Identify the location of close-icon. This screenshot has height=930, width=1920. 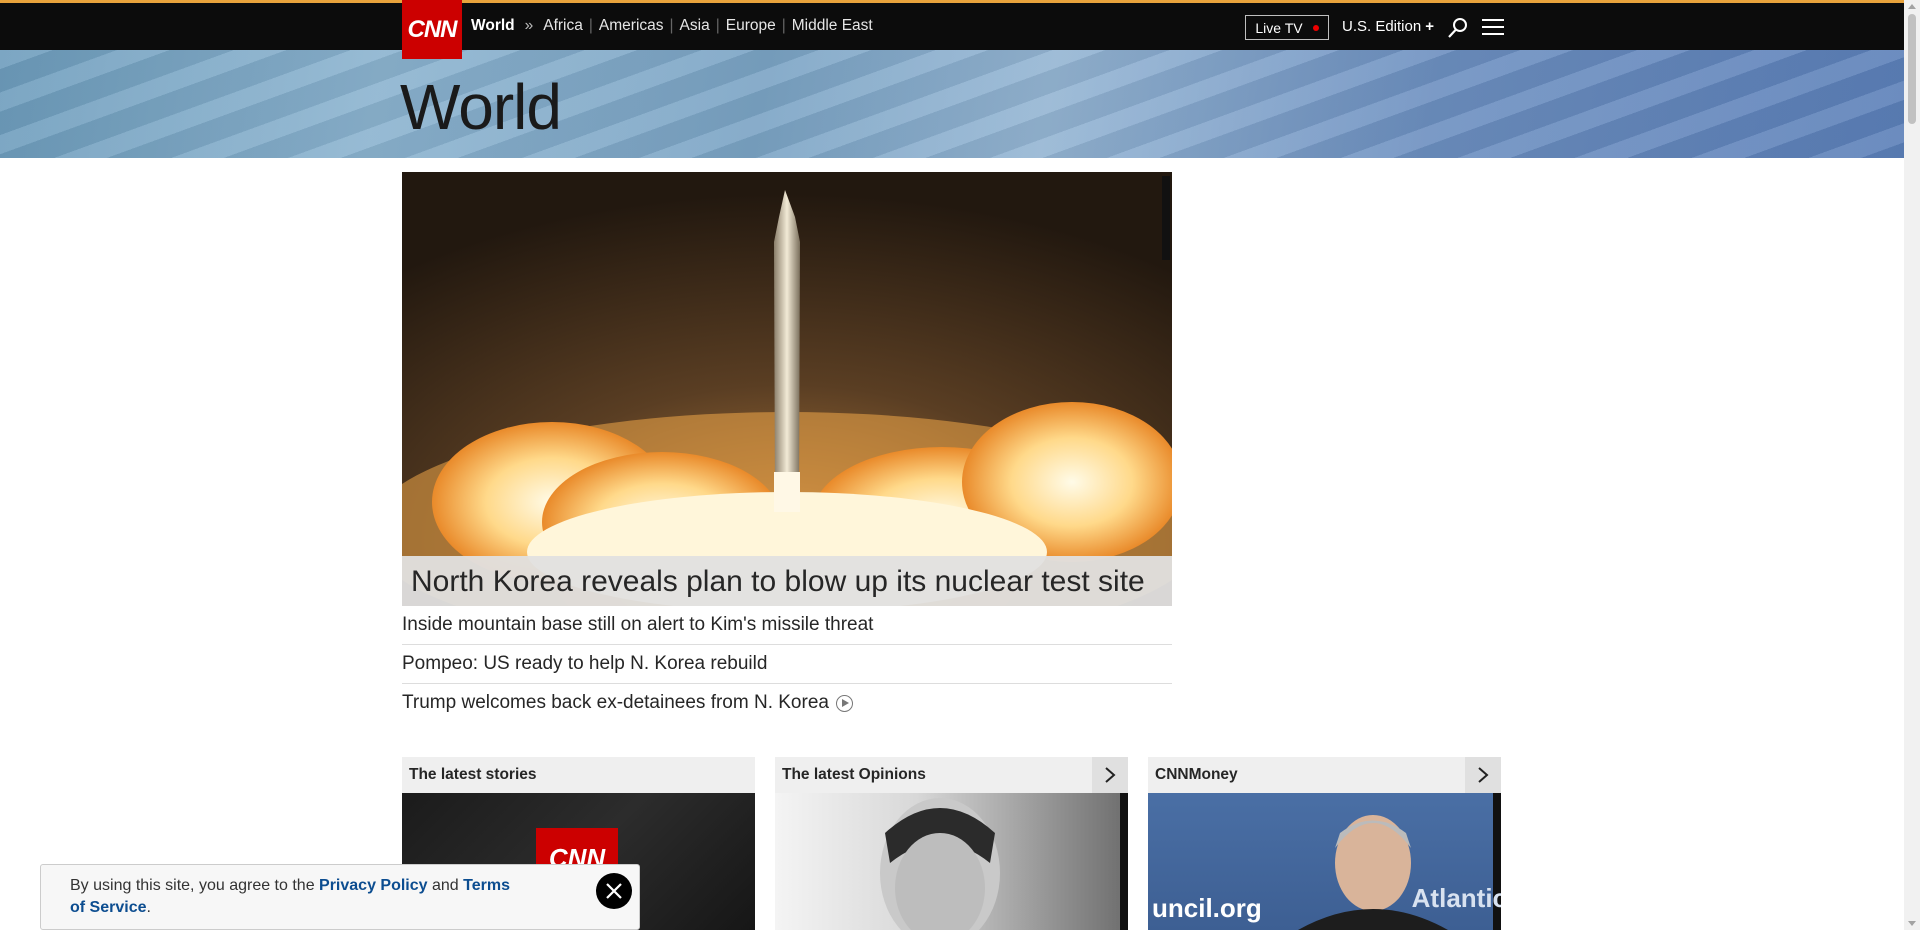
(614, 891).